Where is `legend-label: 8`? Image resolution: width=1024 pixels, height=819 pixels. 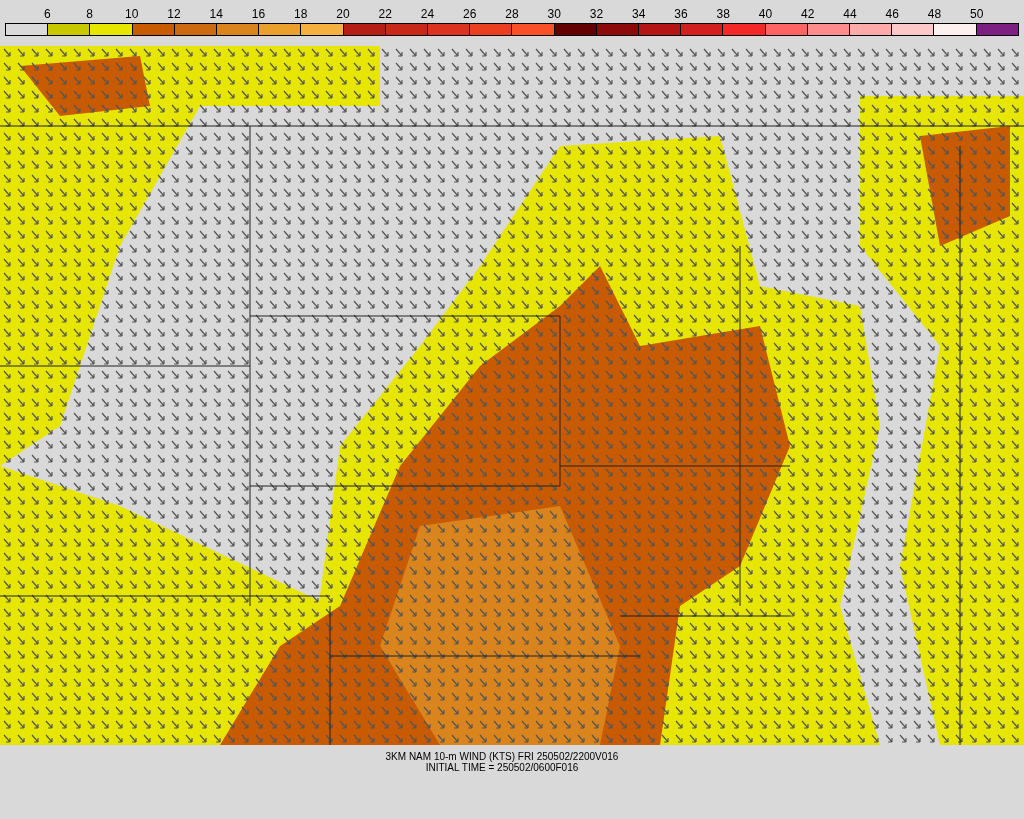
legend-label: 8 is located at coordinates (89, 14).